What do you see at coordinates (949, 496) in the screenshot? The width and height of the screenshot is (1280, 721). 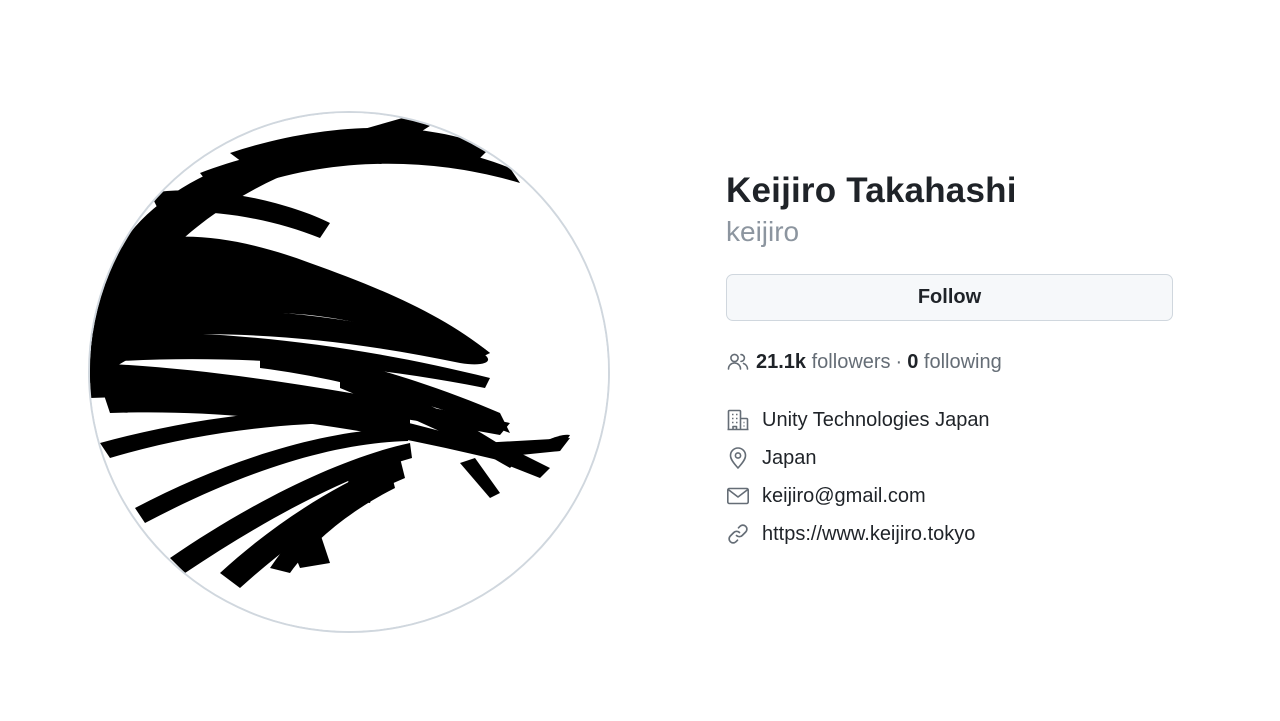 I see `detail-email: keijiro@gmail.com` at bounding box center [949, 496].